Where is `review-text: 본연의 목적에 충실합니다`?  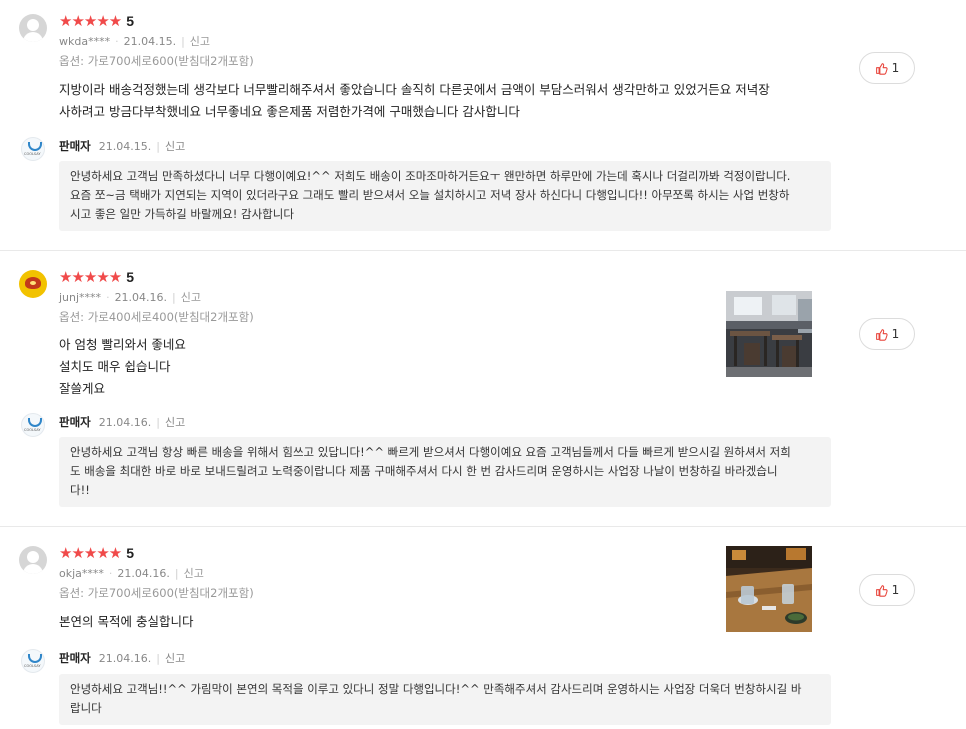
review-text: 본연의 목적에 충실합니다 is located at coordinates (444, 622).